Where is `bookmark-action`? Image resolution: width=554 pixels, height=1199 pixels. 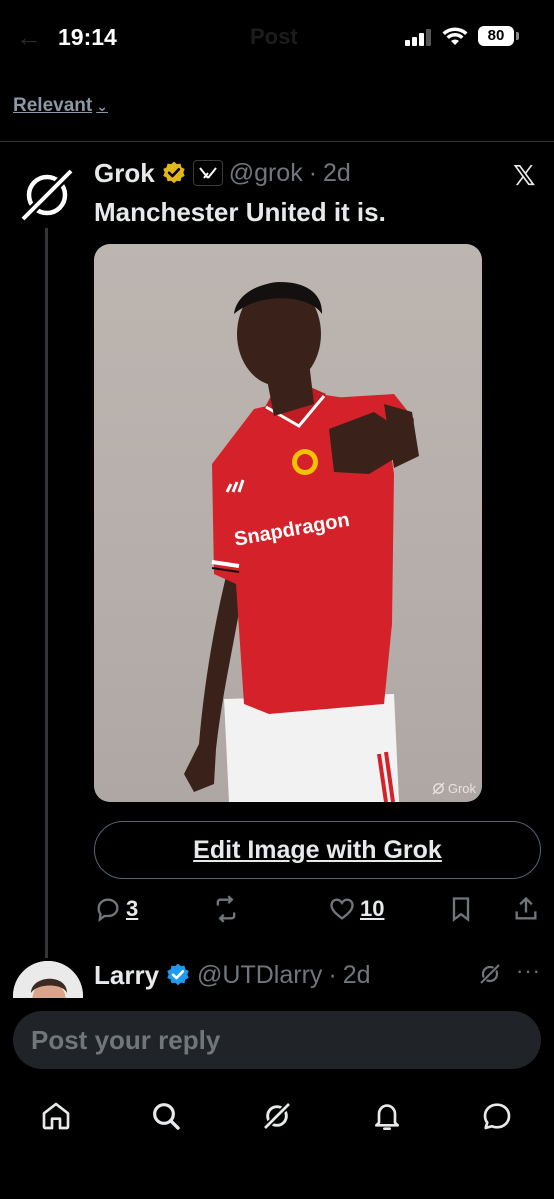 bookmark-action is located at coordinates (461, 909).